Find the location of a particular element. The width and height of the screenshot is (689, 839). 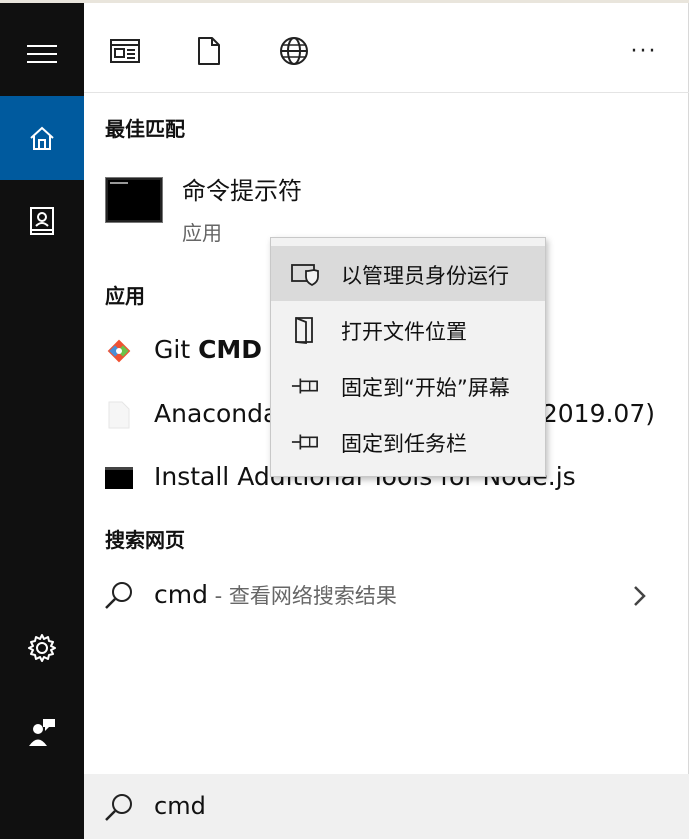

feedback-button is located at coordinates (42, 732).